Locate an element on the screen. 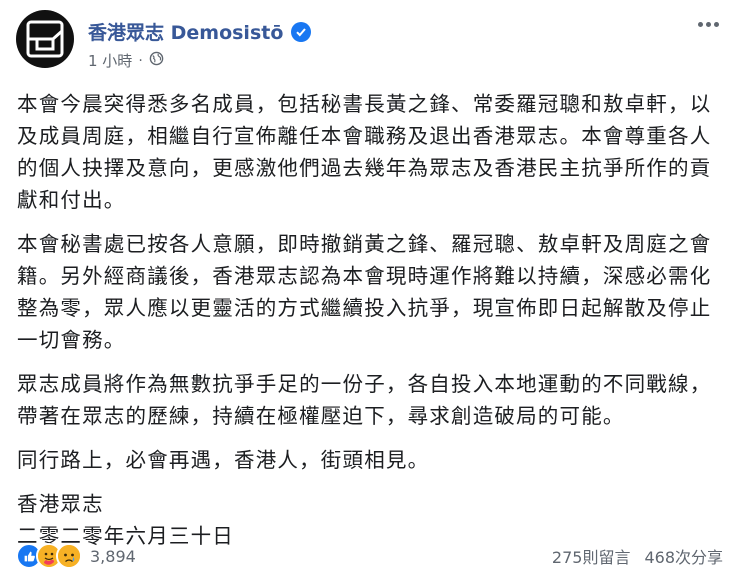 The image size is (739, 583). demosisto-logo-icon is located at coordinates (45, 39).